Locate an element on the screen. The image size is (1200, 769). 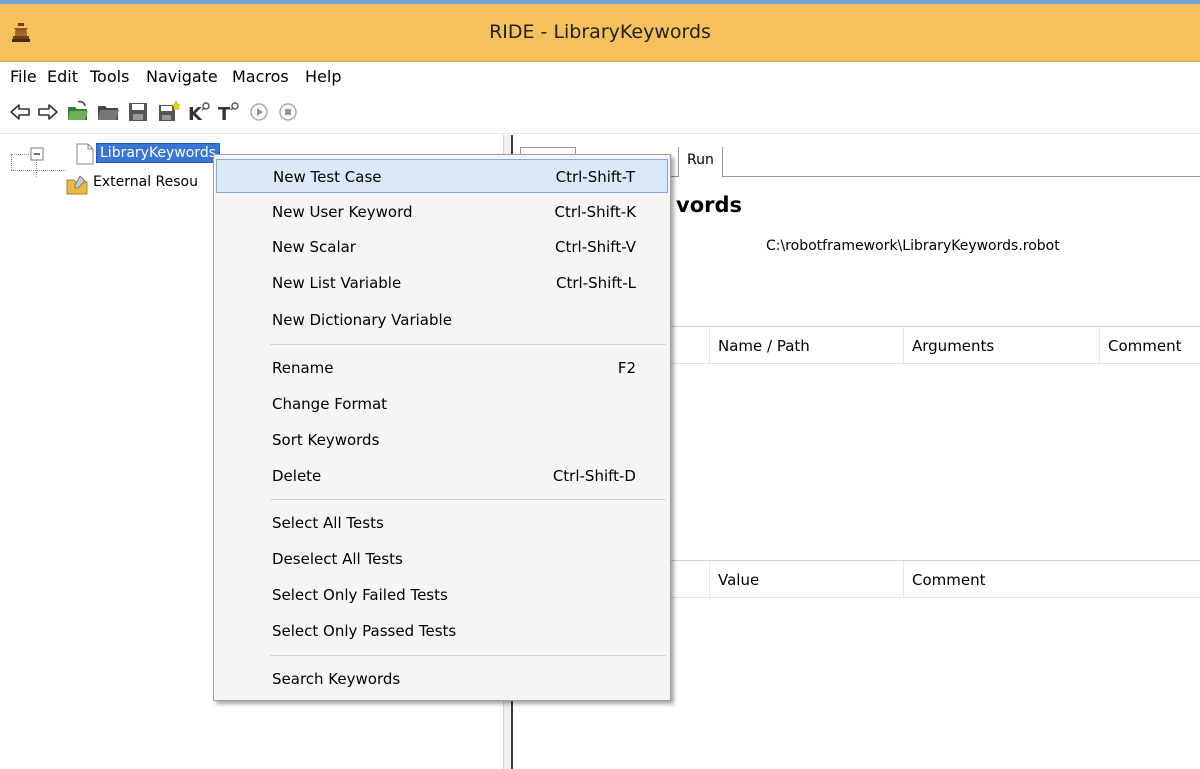
menu-item-label: Select Only Passed Tests is located at coordinates (364, 631).